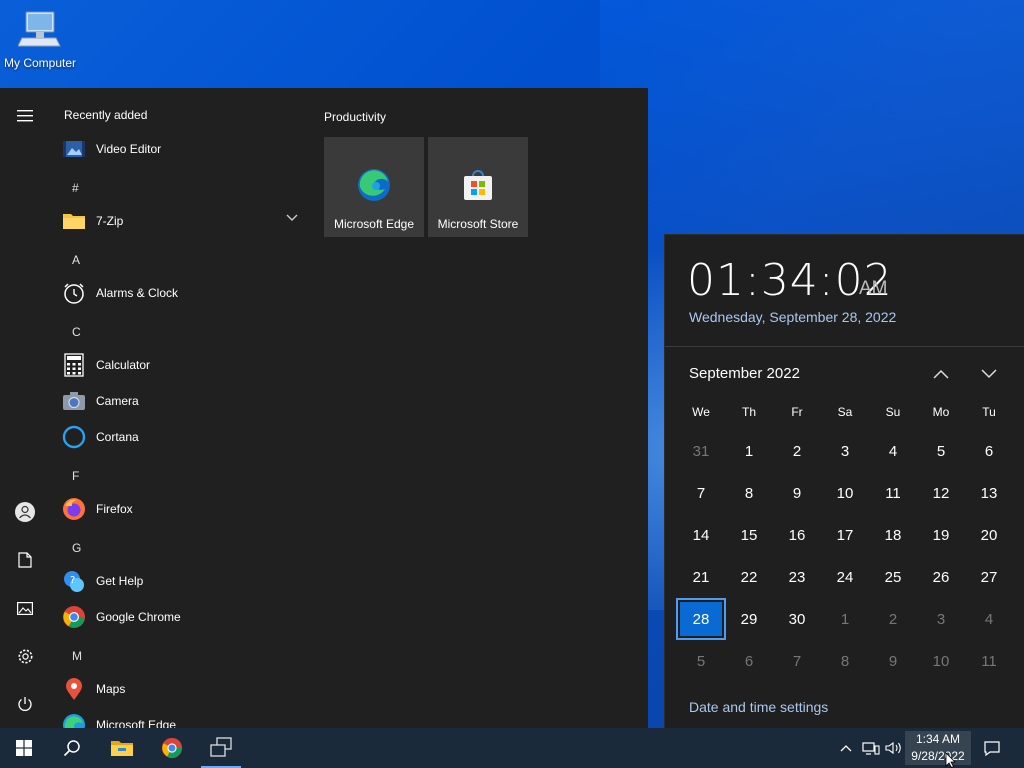 The image size is (1024, 768). Describe the element at coordinates (74, 401) in the screenshot. I see `camera-icon` at that location.